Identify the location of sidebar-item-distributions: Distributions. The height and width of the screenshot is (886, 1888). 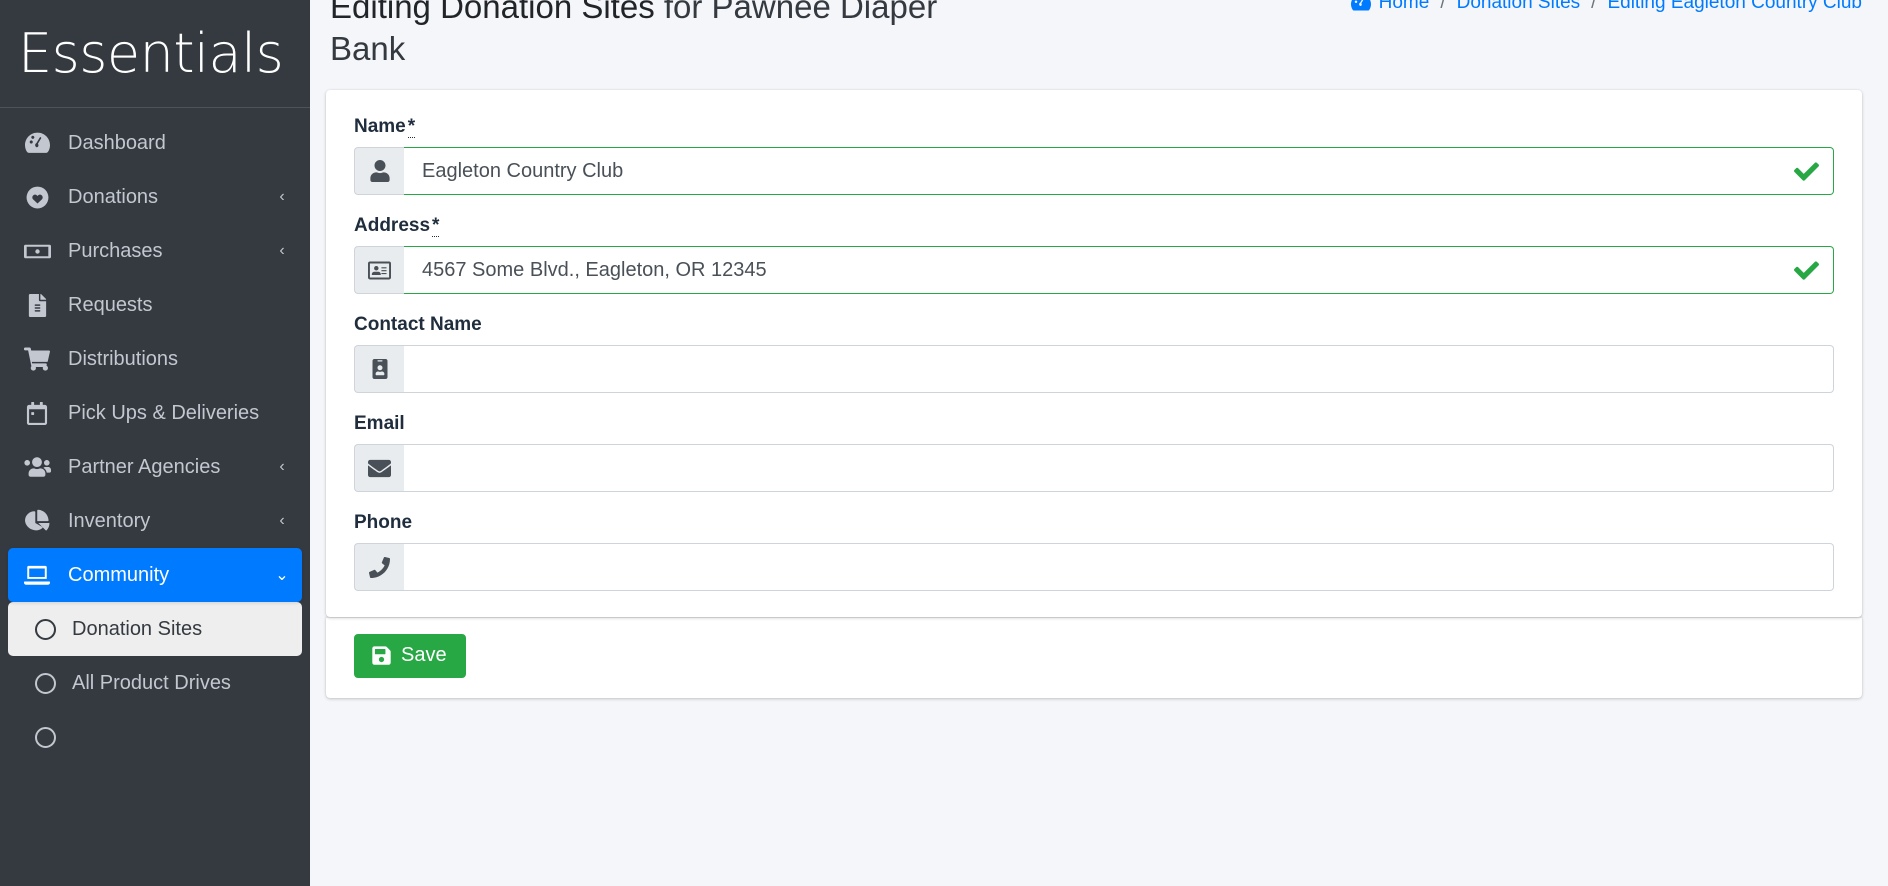
(155, 359).